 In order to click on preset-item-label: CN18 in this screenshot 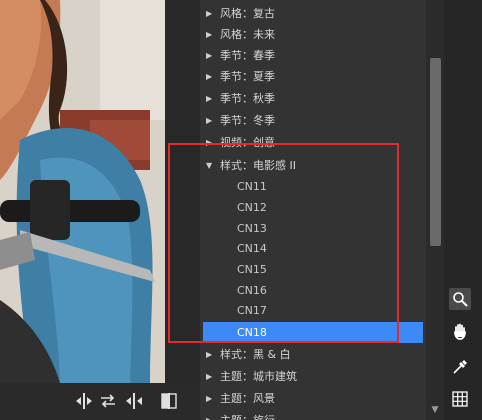, I will do `click(252, 332)`.